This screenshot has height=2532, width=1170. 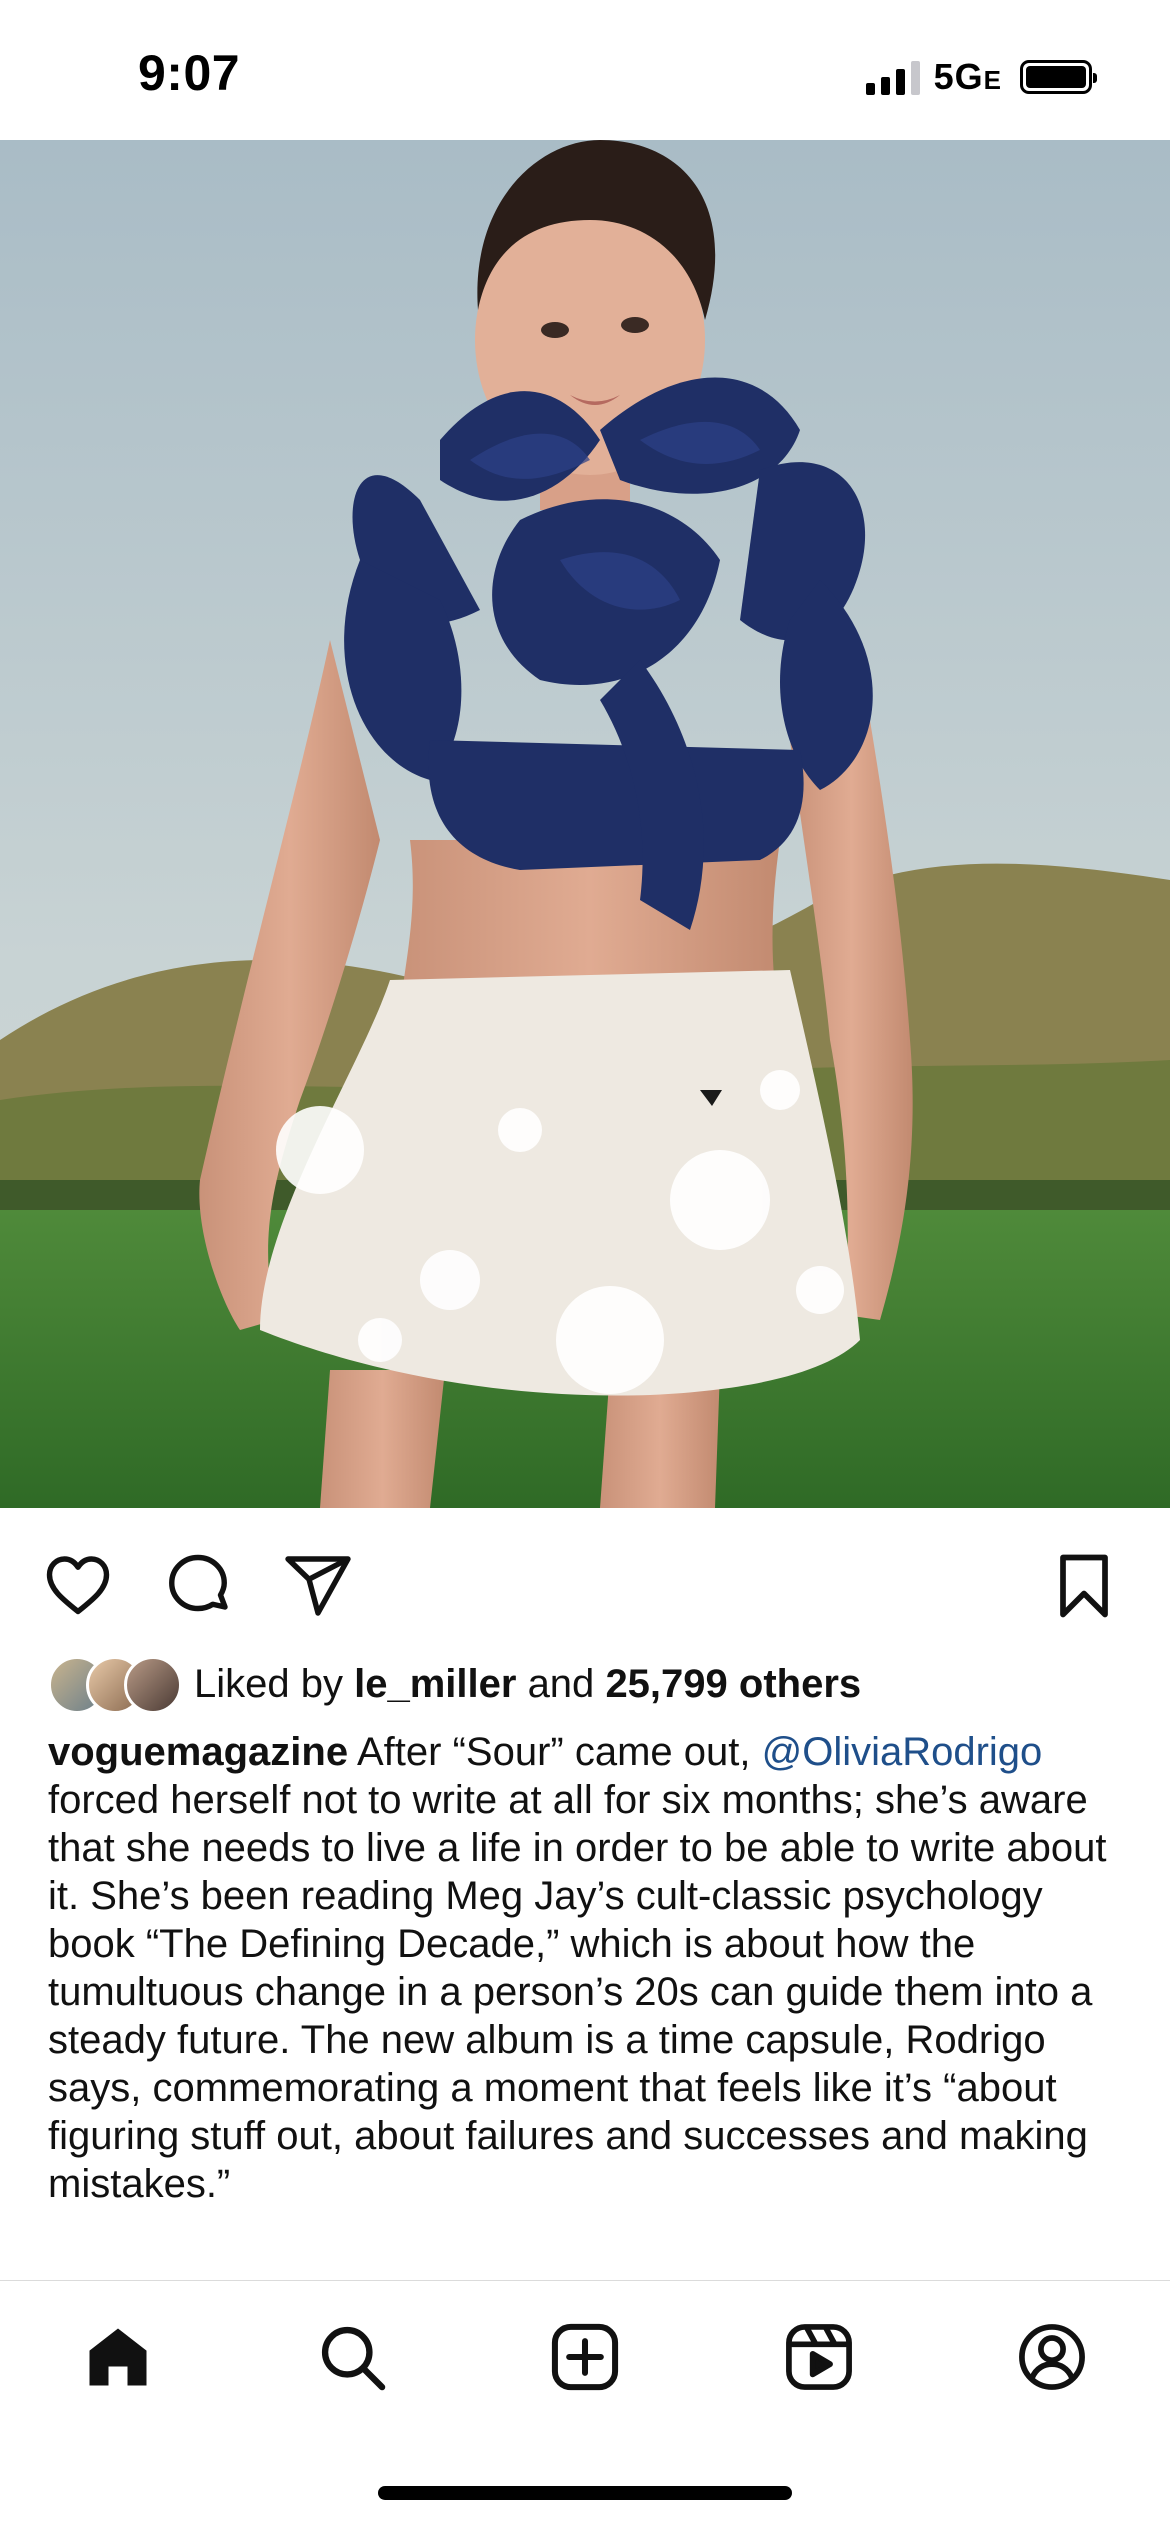 I want to click on likes-row: Liked by le_miller and 25,799 others, so click(x=454, y=1684).